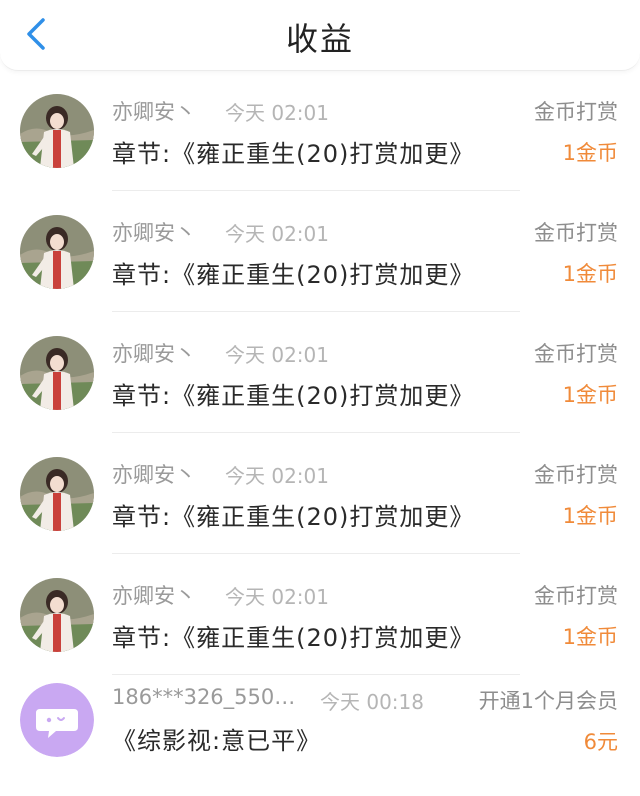  I want to click on amount: 6元, so click(600, 742).